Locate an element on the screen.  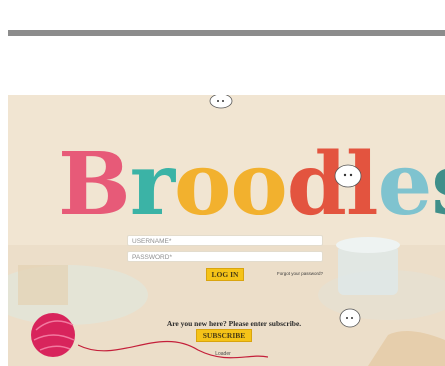
username-placeholder: USERNAME* is located at coordinates (152, 241).